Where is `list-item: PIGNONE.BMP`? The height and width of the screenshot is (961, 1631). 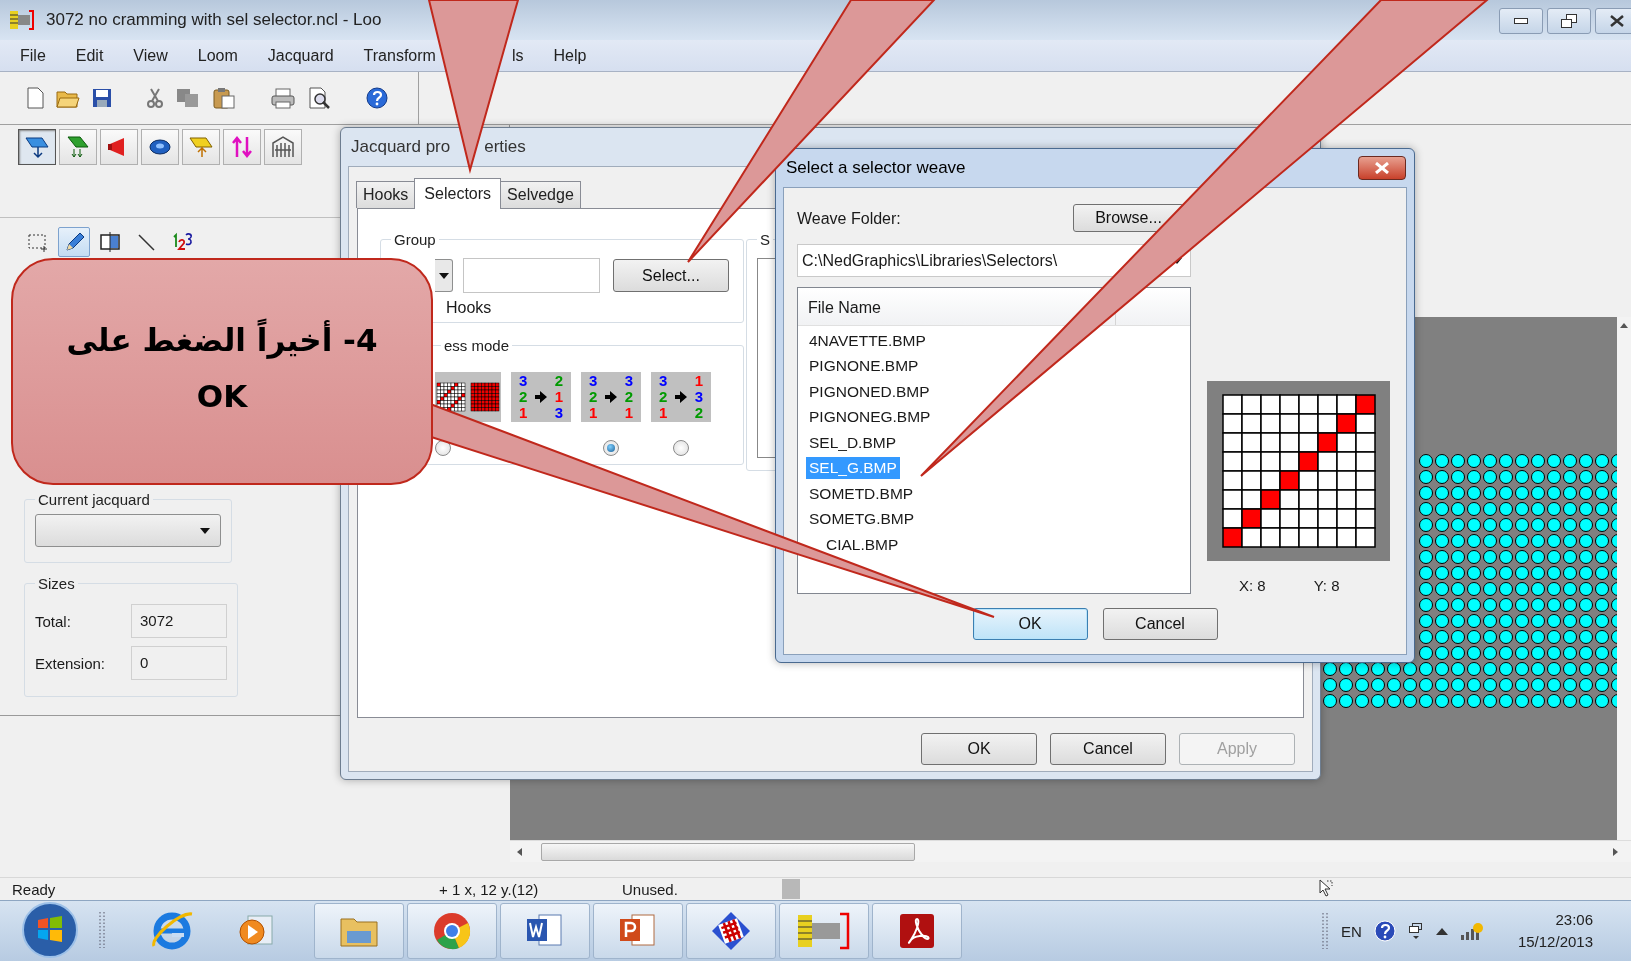
list-item: PIGNONE.BMP is located at coordinates (864, 366).